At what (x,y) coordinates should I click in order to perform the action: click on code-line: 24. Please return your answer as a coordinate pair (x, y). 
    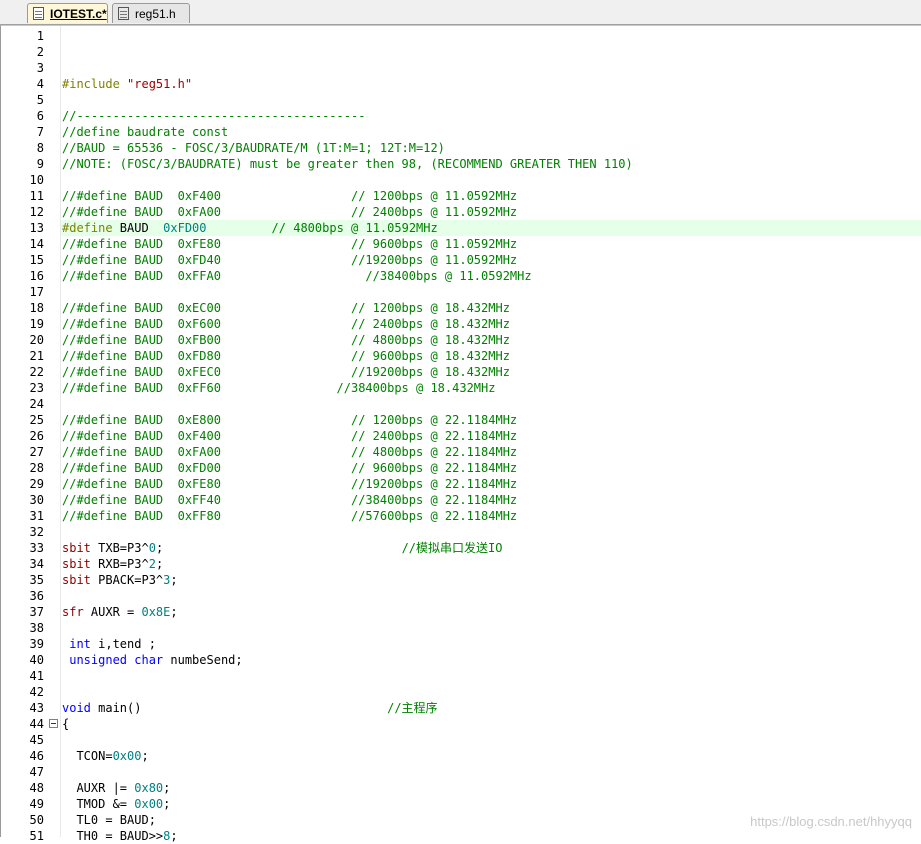
    Looking at the image, I should click on (461, 404).